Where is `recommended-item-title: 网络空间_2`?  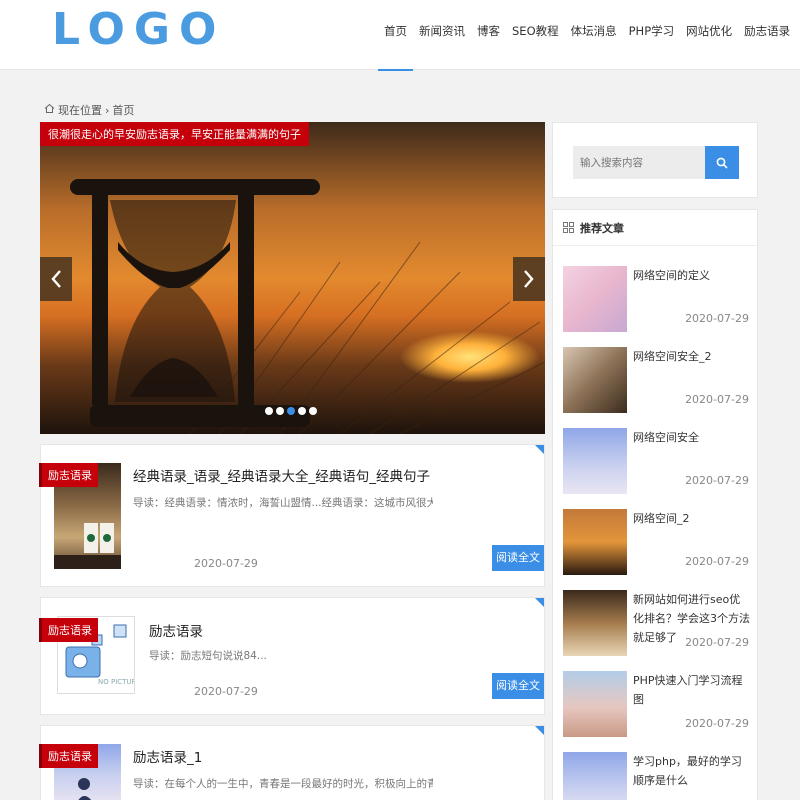
recommended-item-title: 网络空间_2 is located at coordinates (692, 518).